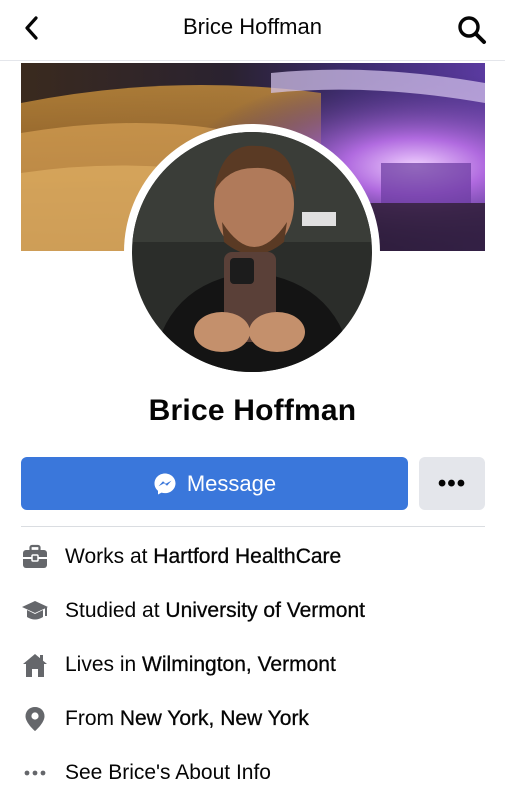  I want to click on house-icon, so click(35, 665).